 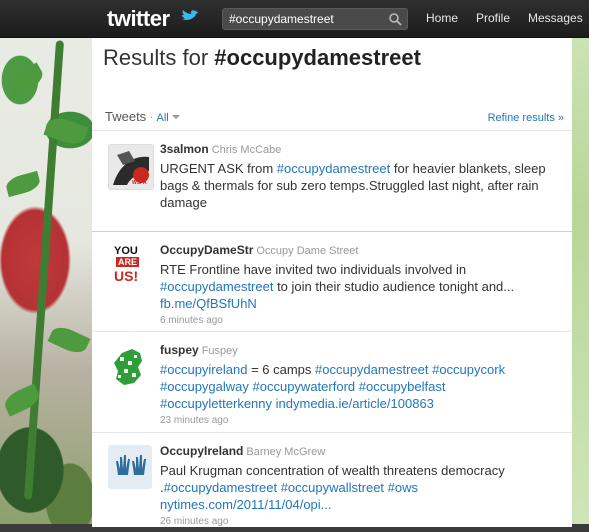 What do you see at coordinates (138, 19) in the screenshot?
I see `twitter-logo: twitter` at bounding box center [138, 19].